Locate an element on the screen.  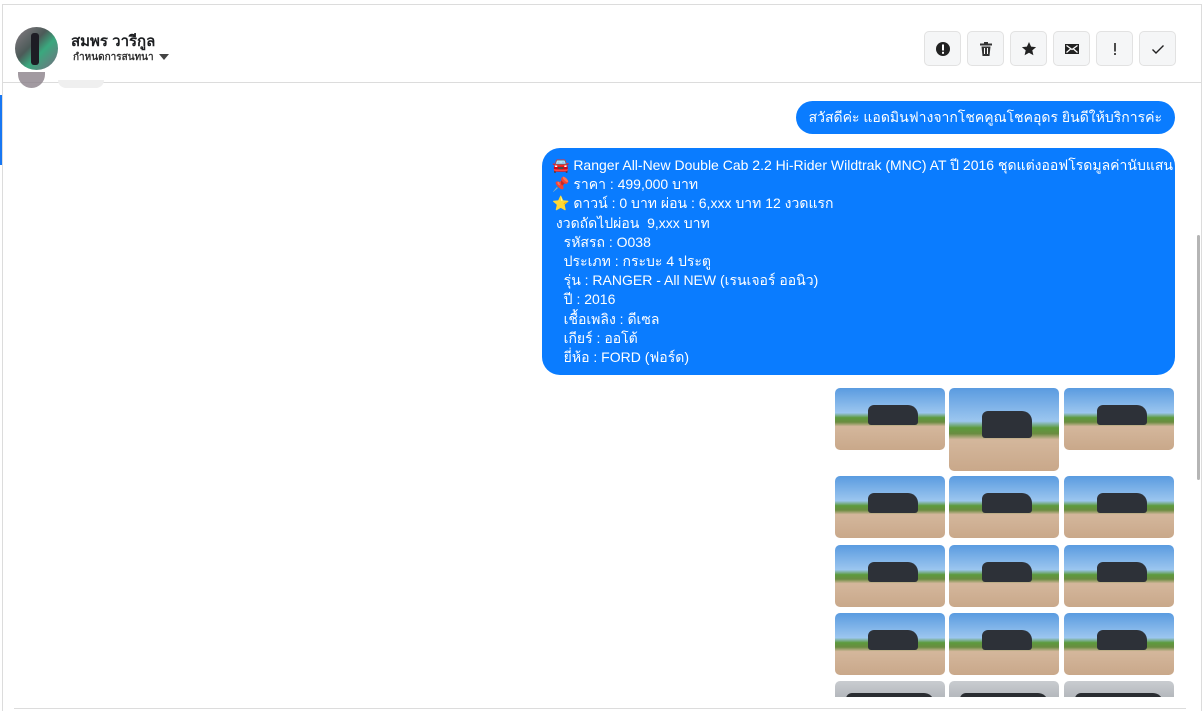
mail-button is located at coordinates (1071, 48).